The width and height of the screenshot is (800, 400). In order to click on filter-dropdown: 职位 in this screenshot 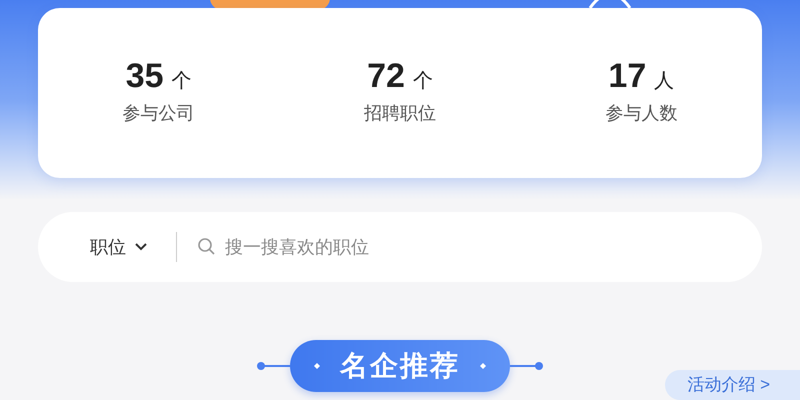, I will do `click(119, 247)`.